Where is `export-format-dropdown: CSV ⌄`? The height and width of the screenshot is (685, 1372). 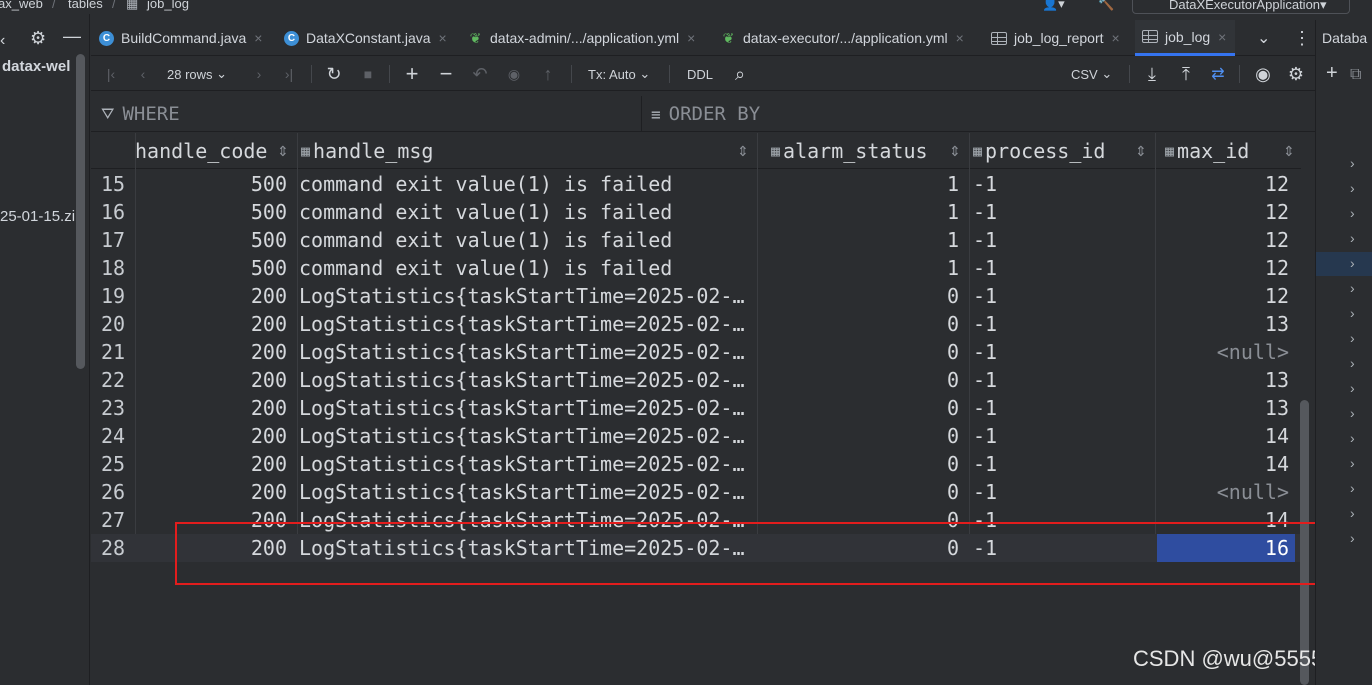
export-format-dropdown: CSV ⌄ is located at coordinates (1091, 74).